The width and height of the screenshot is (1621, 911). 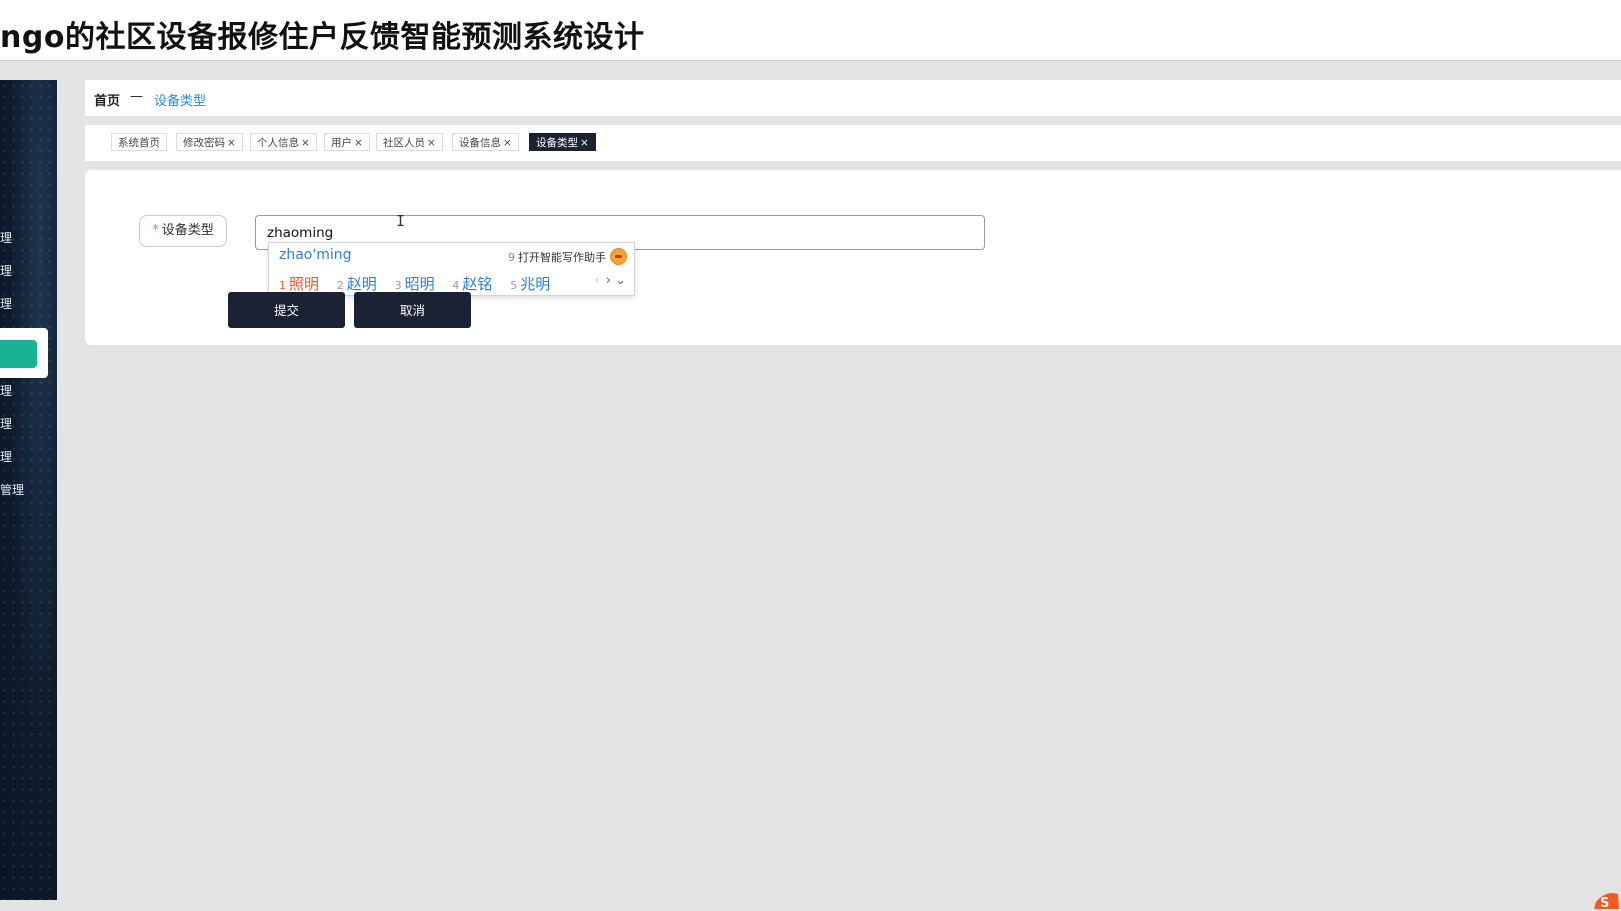 What do you see at coordinates (6, 303) in the screenshot?
I see `sidebar-item-3: 理` at bounding box center [6, 303].